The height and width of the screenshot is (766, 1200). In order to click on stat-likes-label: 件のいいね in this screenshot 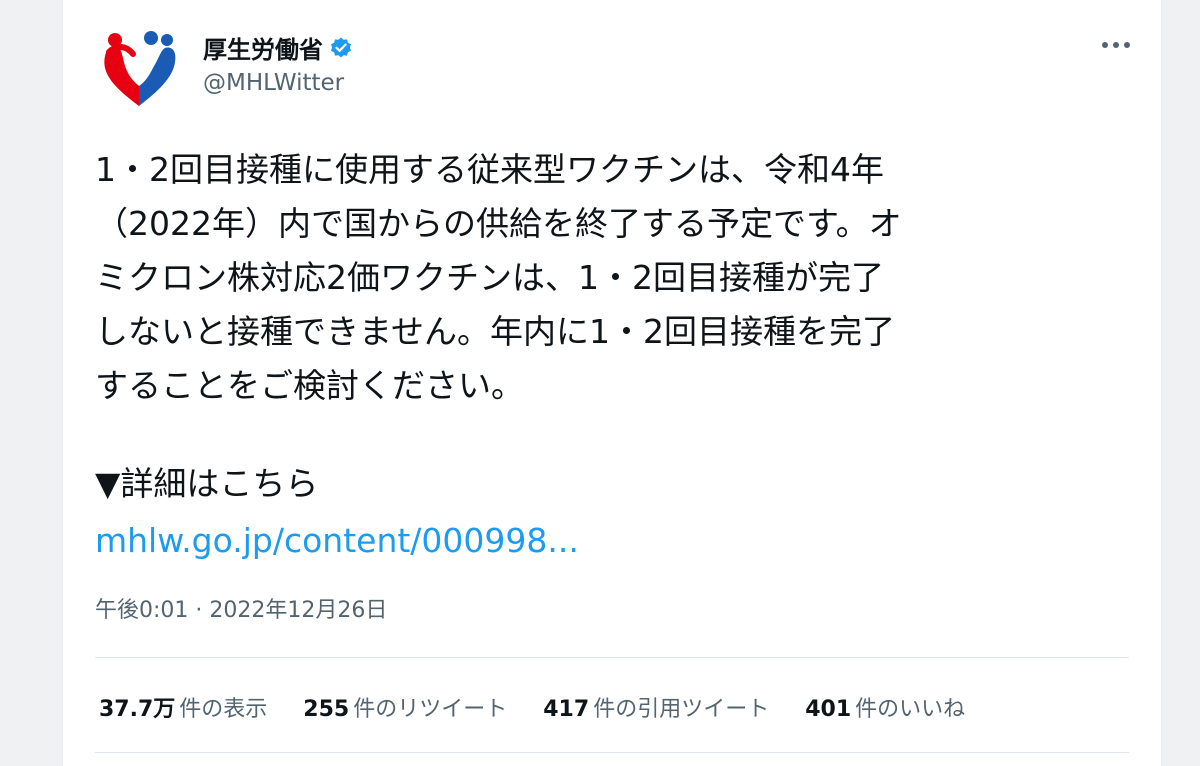, I will do `click(910, 709)`.